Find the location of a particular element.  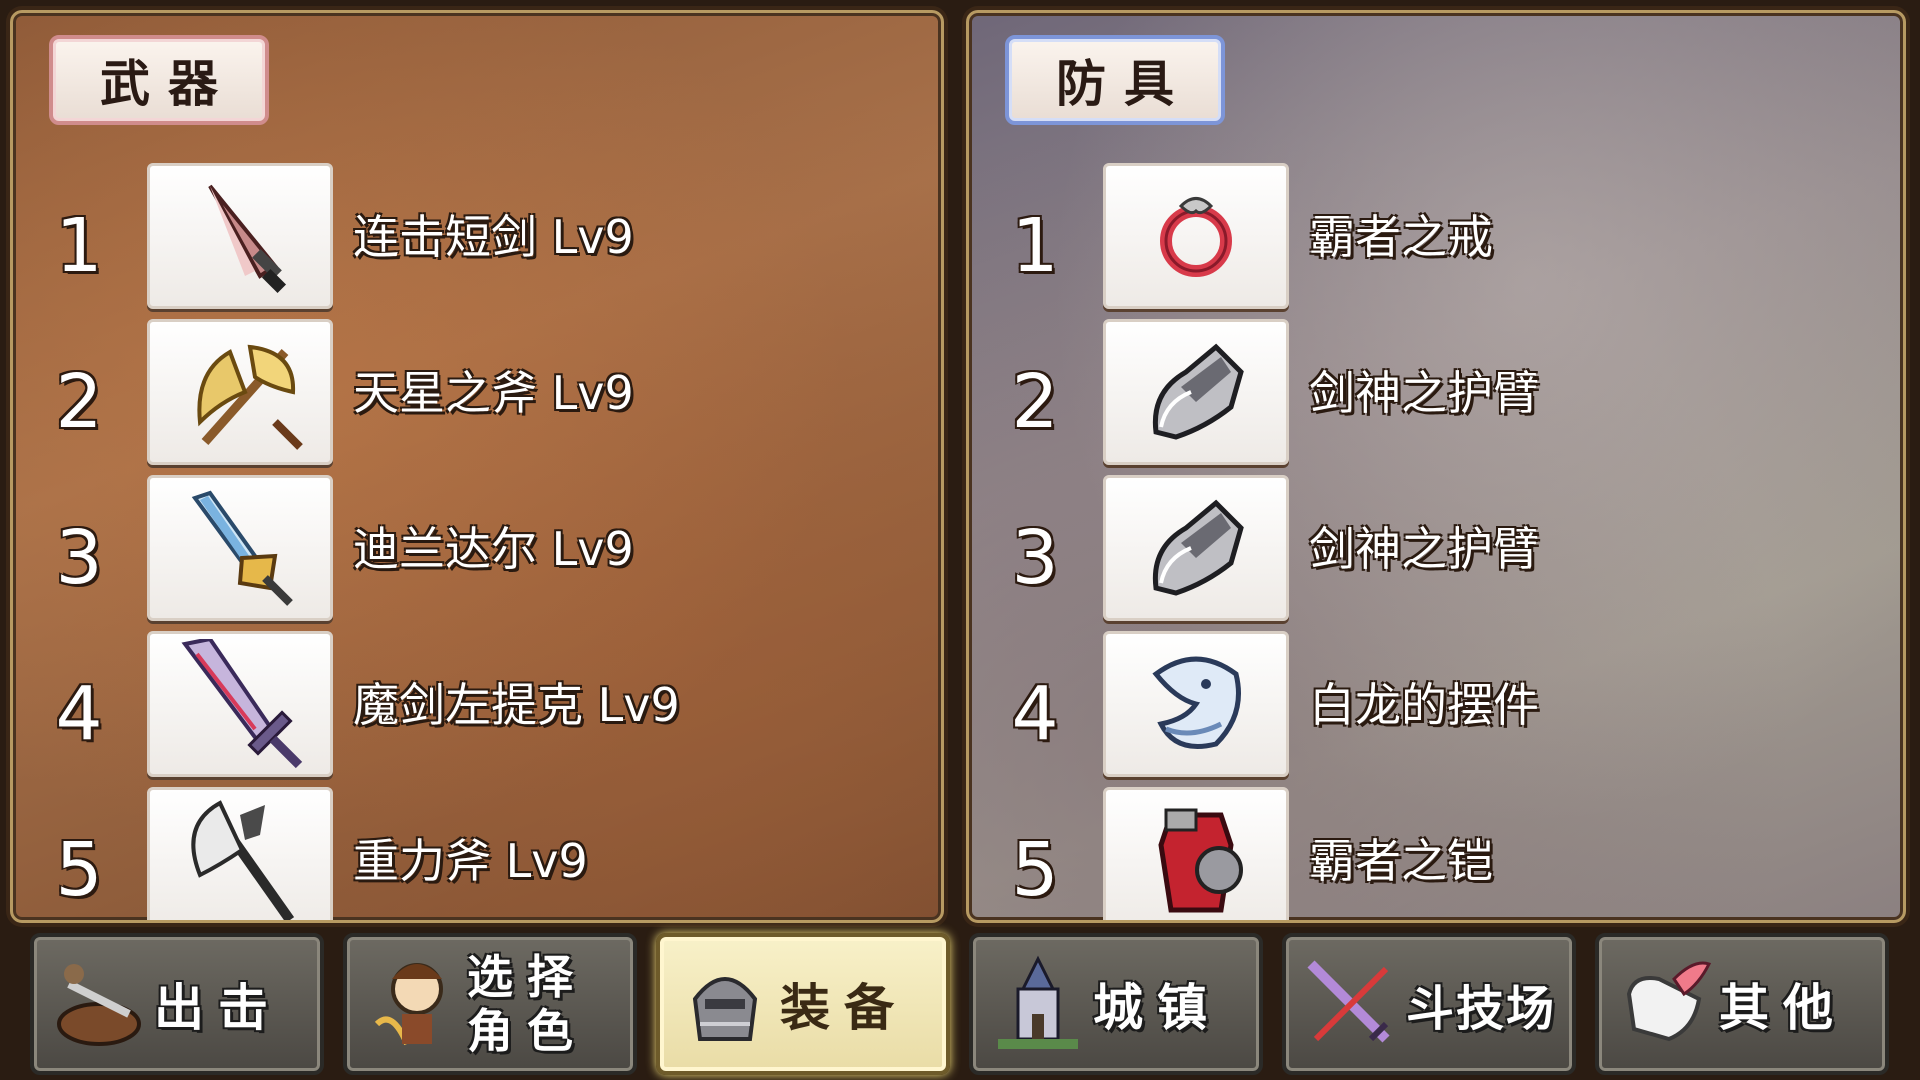

weapon-name: 魔剑左提克 Lv9 is located at coordinates (516, 705).